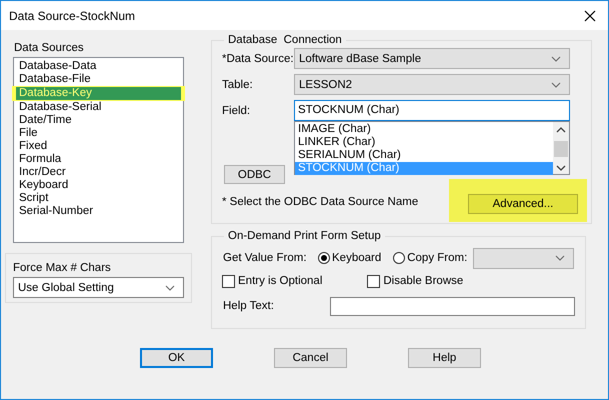 The image size is (609, 400). I want to click on radio-option: Keyboard, so click(350, 258).